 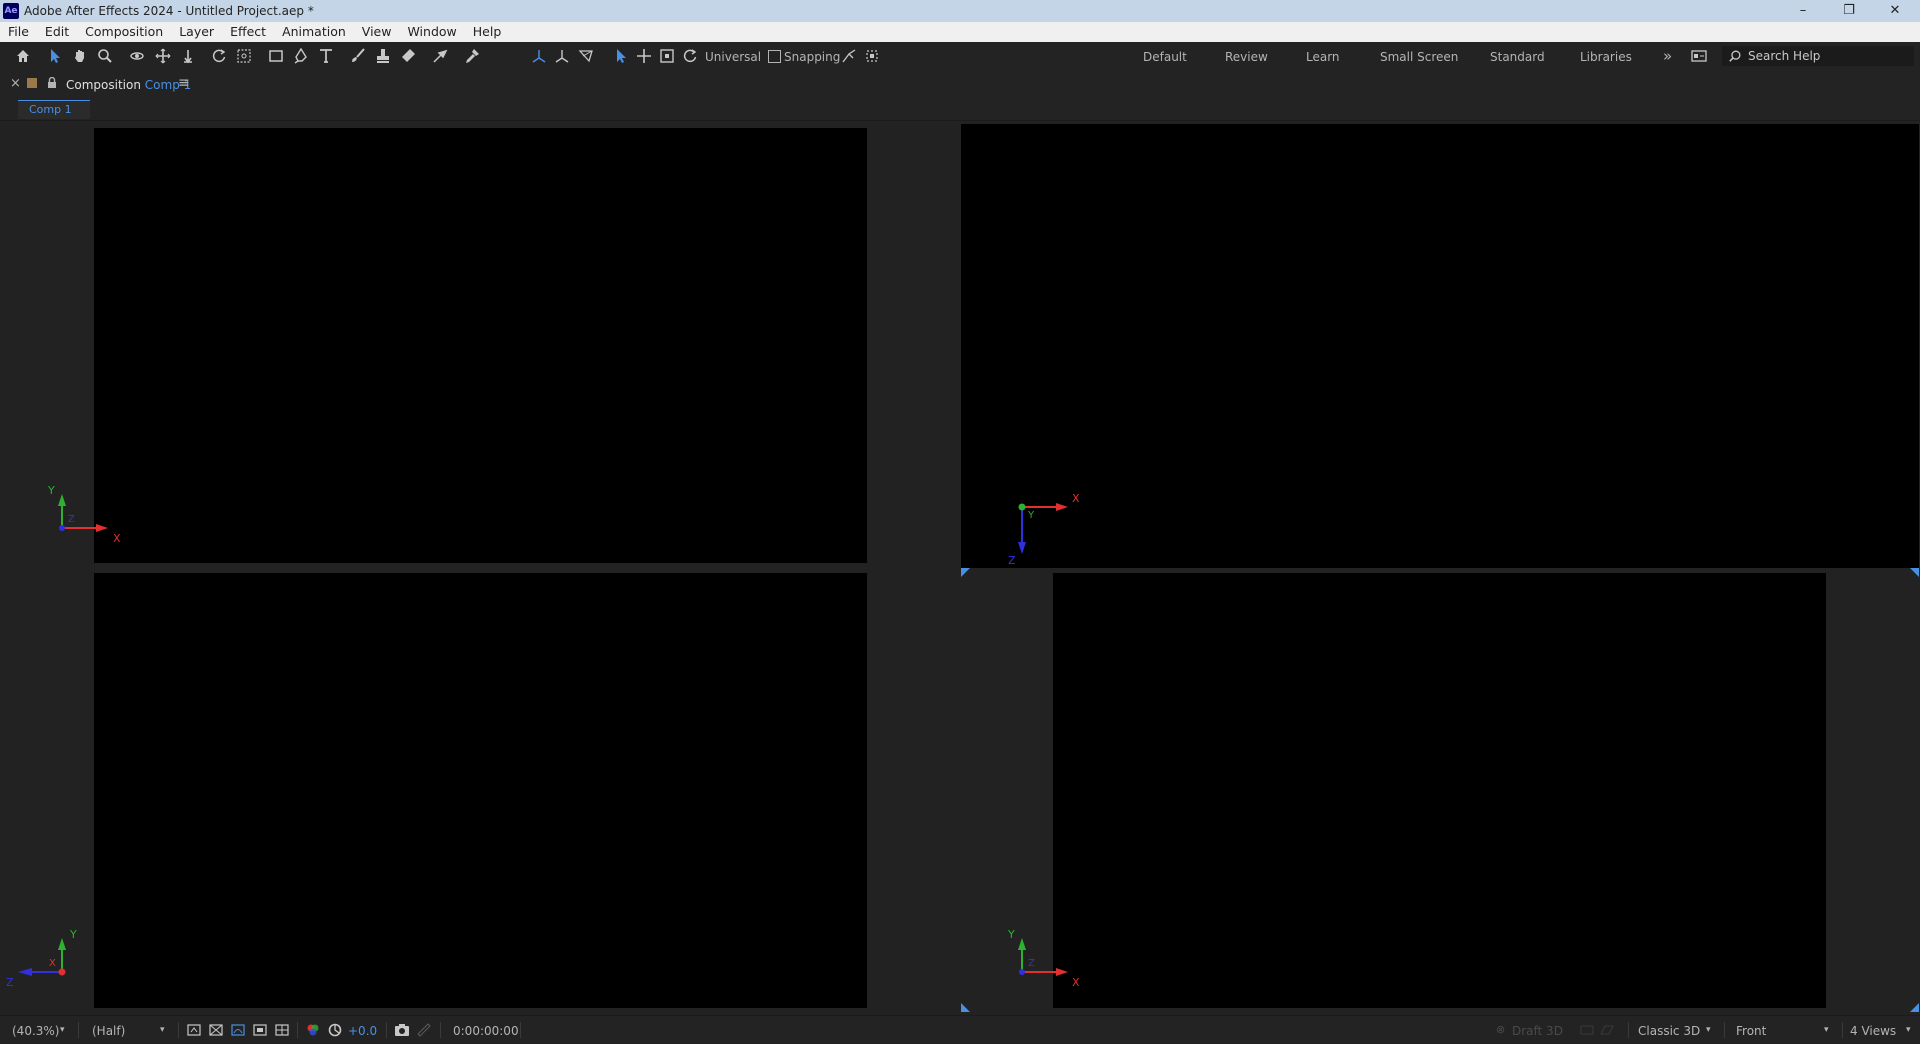 What do you see at coordinates (1246, 57) in the screenshot?
I see `workspace-review: Review` at bounding box center [1246, 57].